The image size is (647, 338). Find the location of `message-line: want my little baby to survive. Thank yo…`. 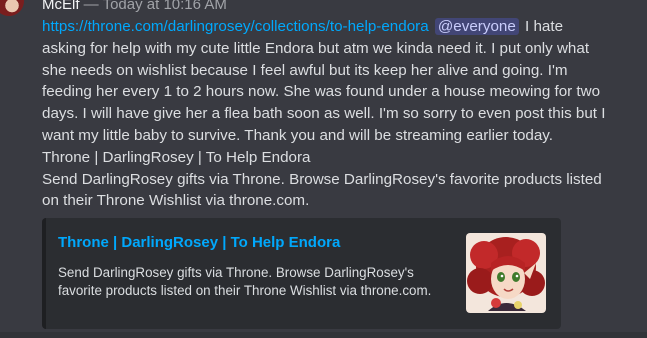

message-line: want my little baby to survive. Thank yo… is located at coordinates (297, 135).